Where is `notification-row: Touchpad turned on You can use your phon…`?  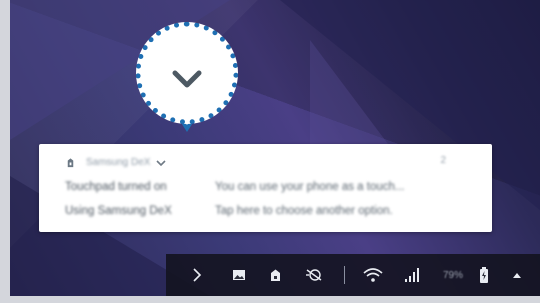
notification-row: Touchpad turned on You can use your phon… is located at coordinates (234, 187).